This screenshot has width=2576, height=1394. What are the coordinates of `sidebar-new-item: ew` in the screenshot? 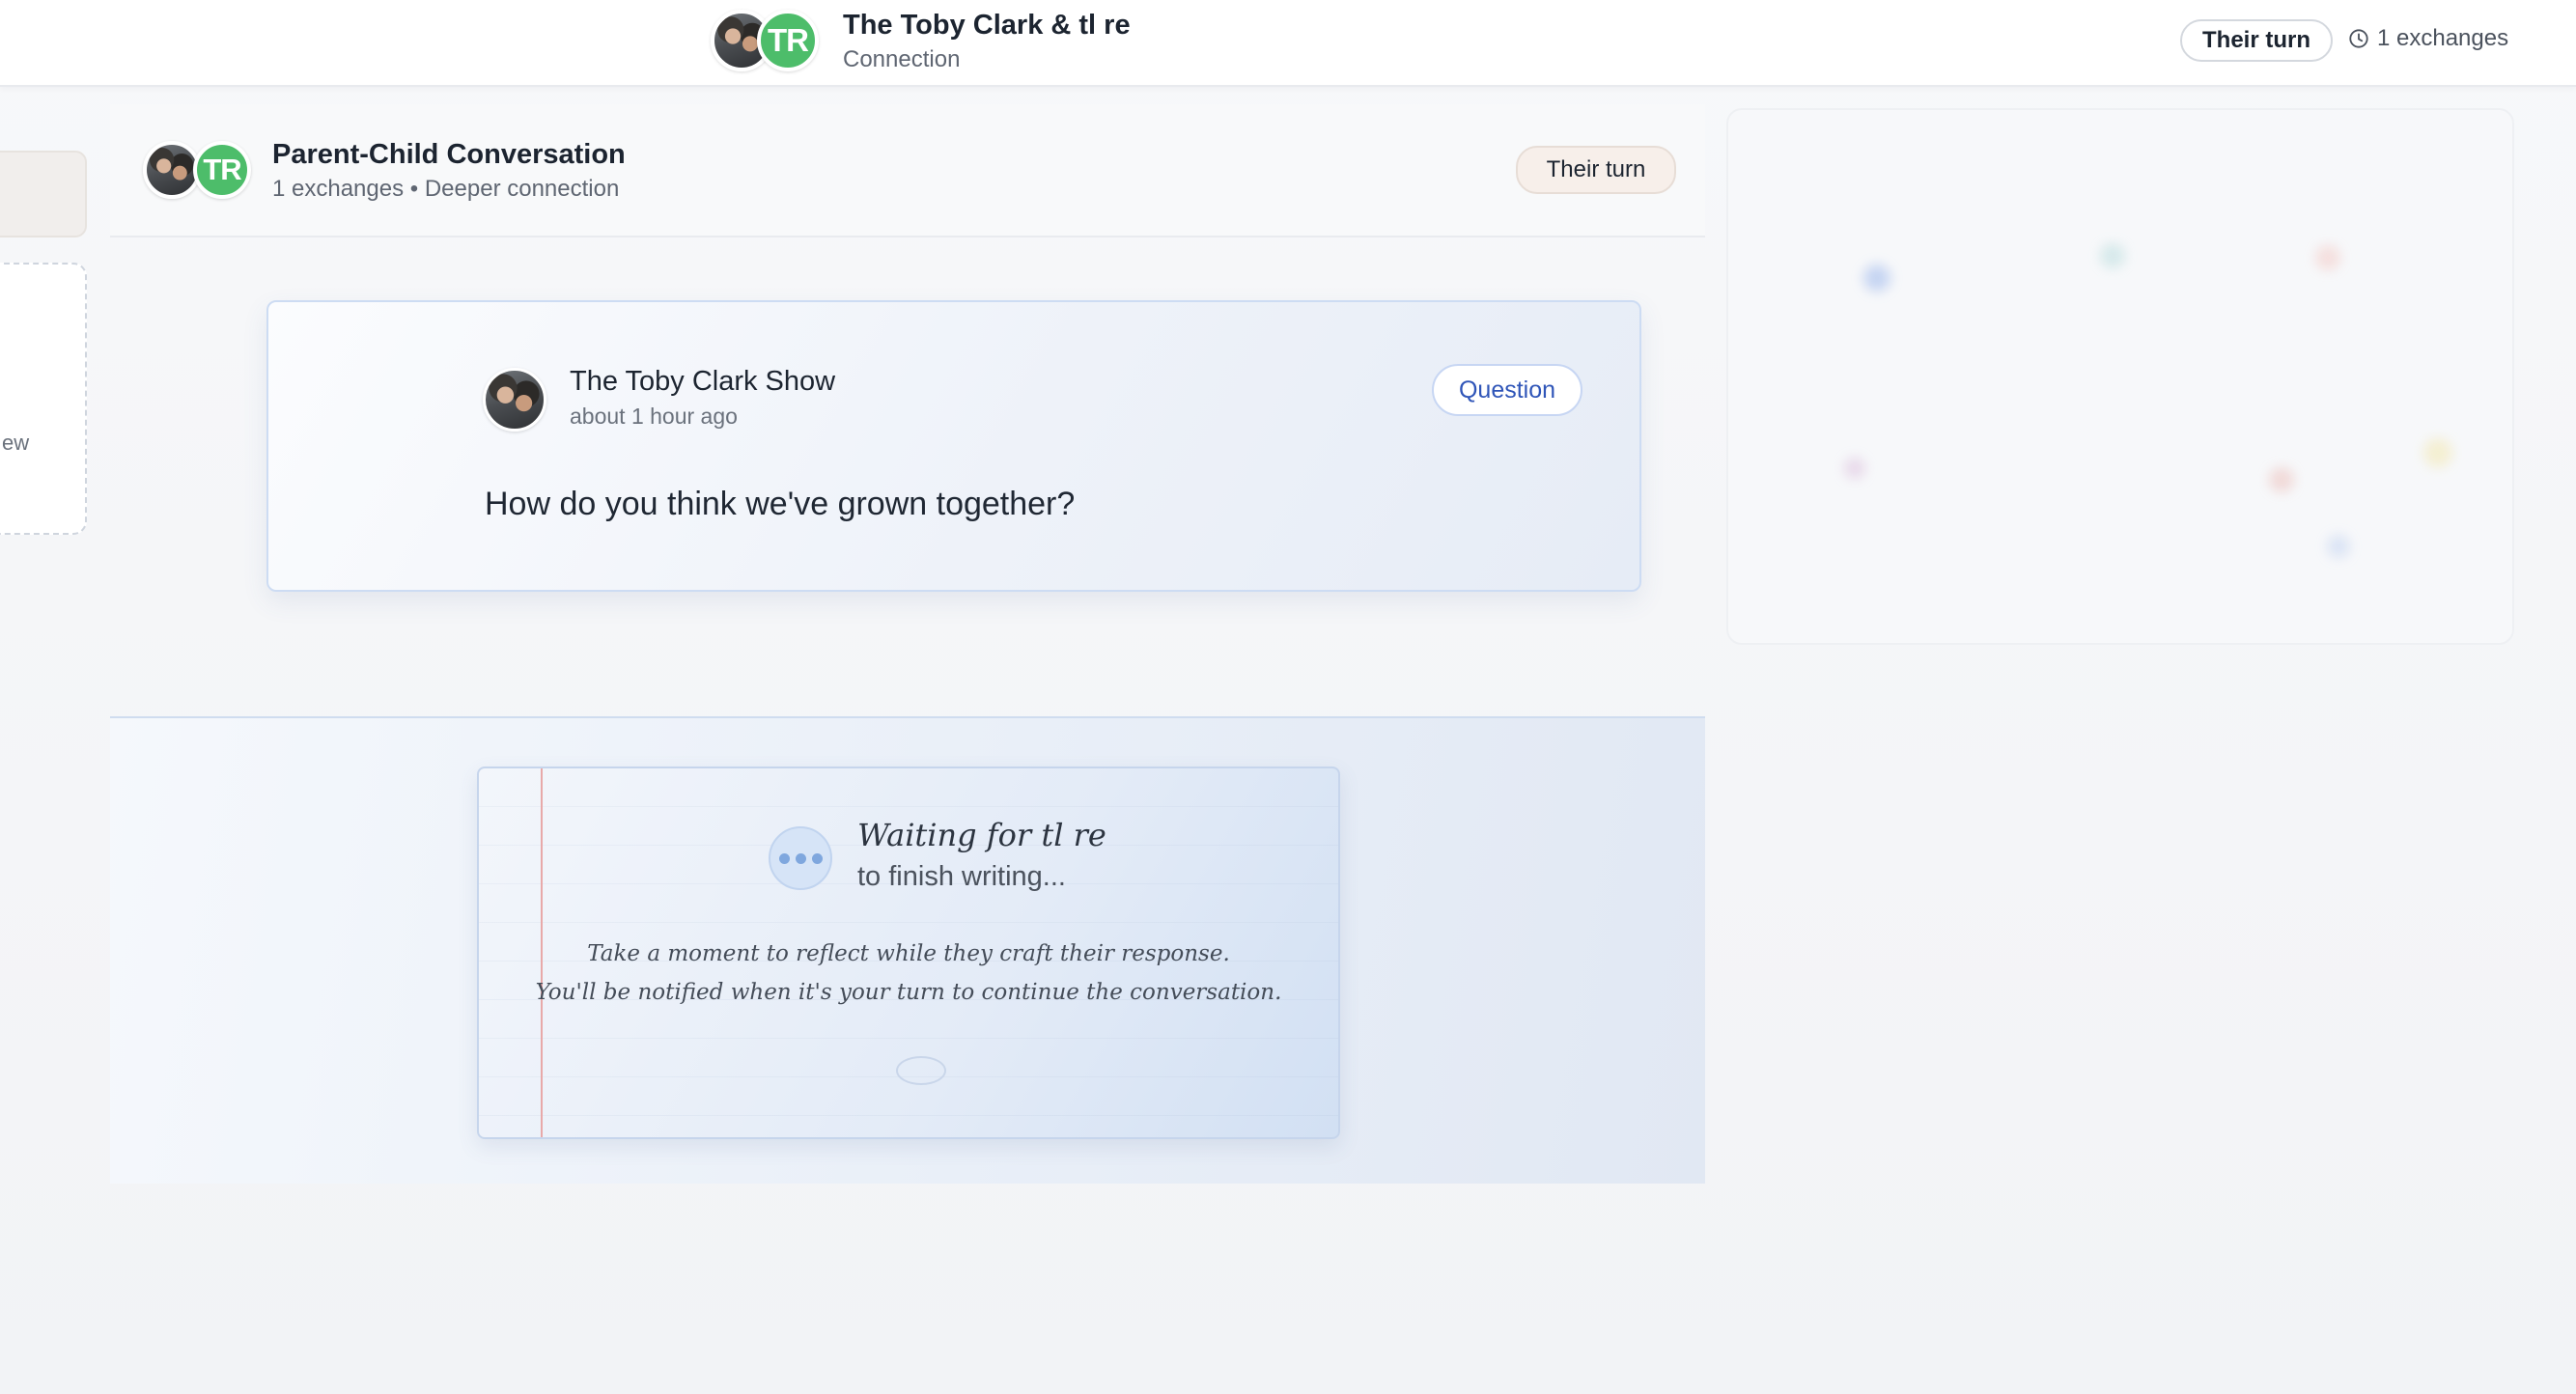 It's located at (44, 399).